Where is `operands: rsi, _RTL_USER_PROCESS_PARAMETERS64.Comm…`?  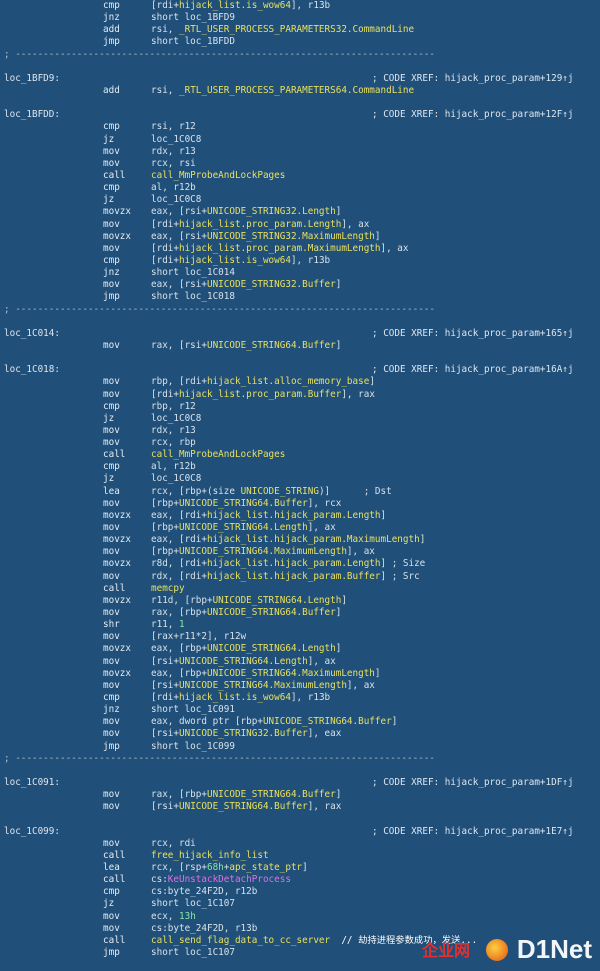
operands: rsi, _RTL_USER_PROCESS_PARAMETERS64.Comm… is located at coordinates (282, 91).